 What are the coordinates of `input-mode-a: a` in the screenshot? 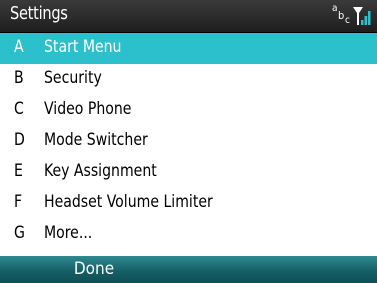 It's located at (335, 8).